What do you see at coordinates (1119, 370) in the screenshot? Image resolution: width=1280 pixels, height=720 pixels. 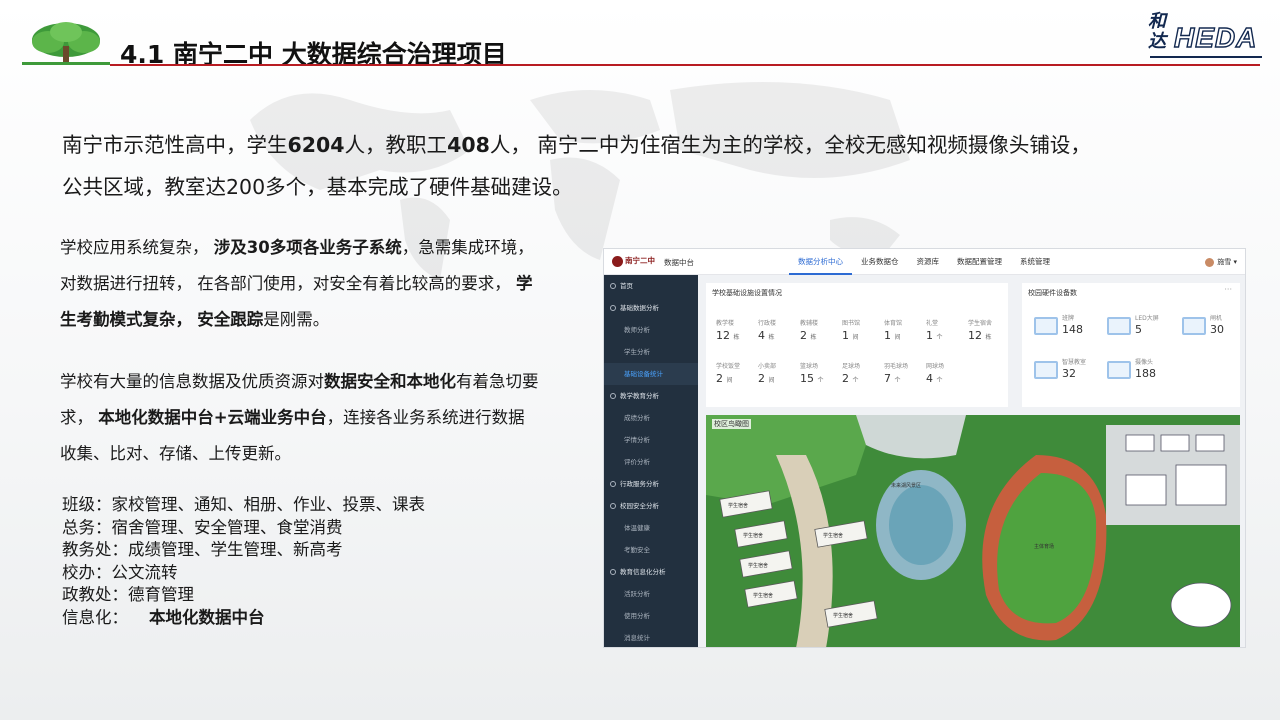 I see `camera-icon` at bounding box center [1119, 370].